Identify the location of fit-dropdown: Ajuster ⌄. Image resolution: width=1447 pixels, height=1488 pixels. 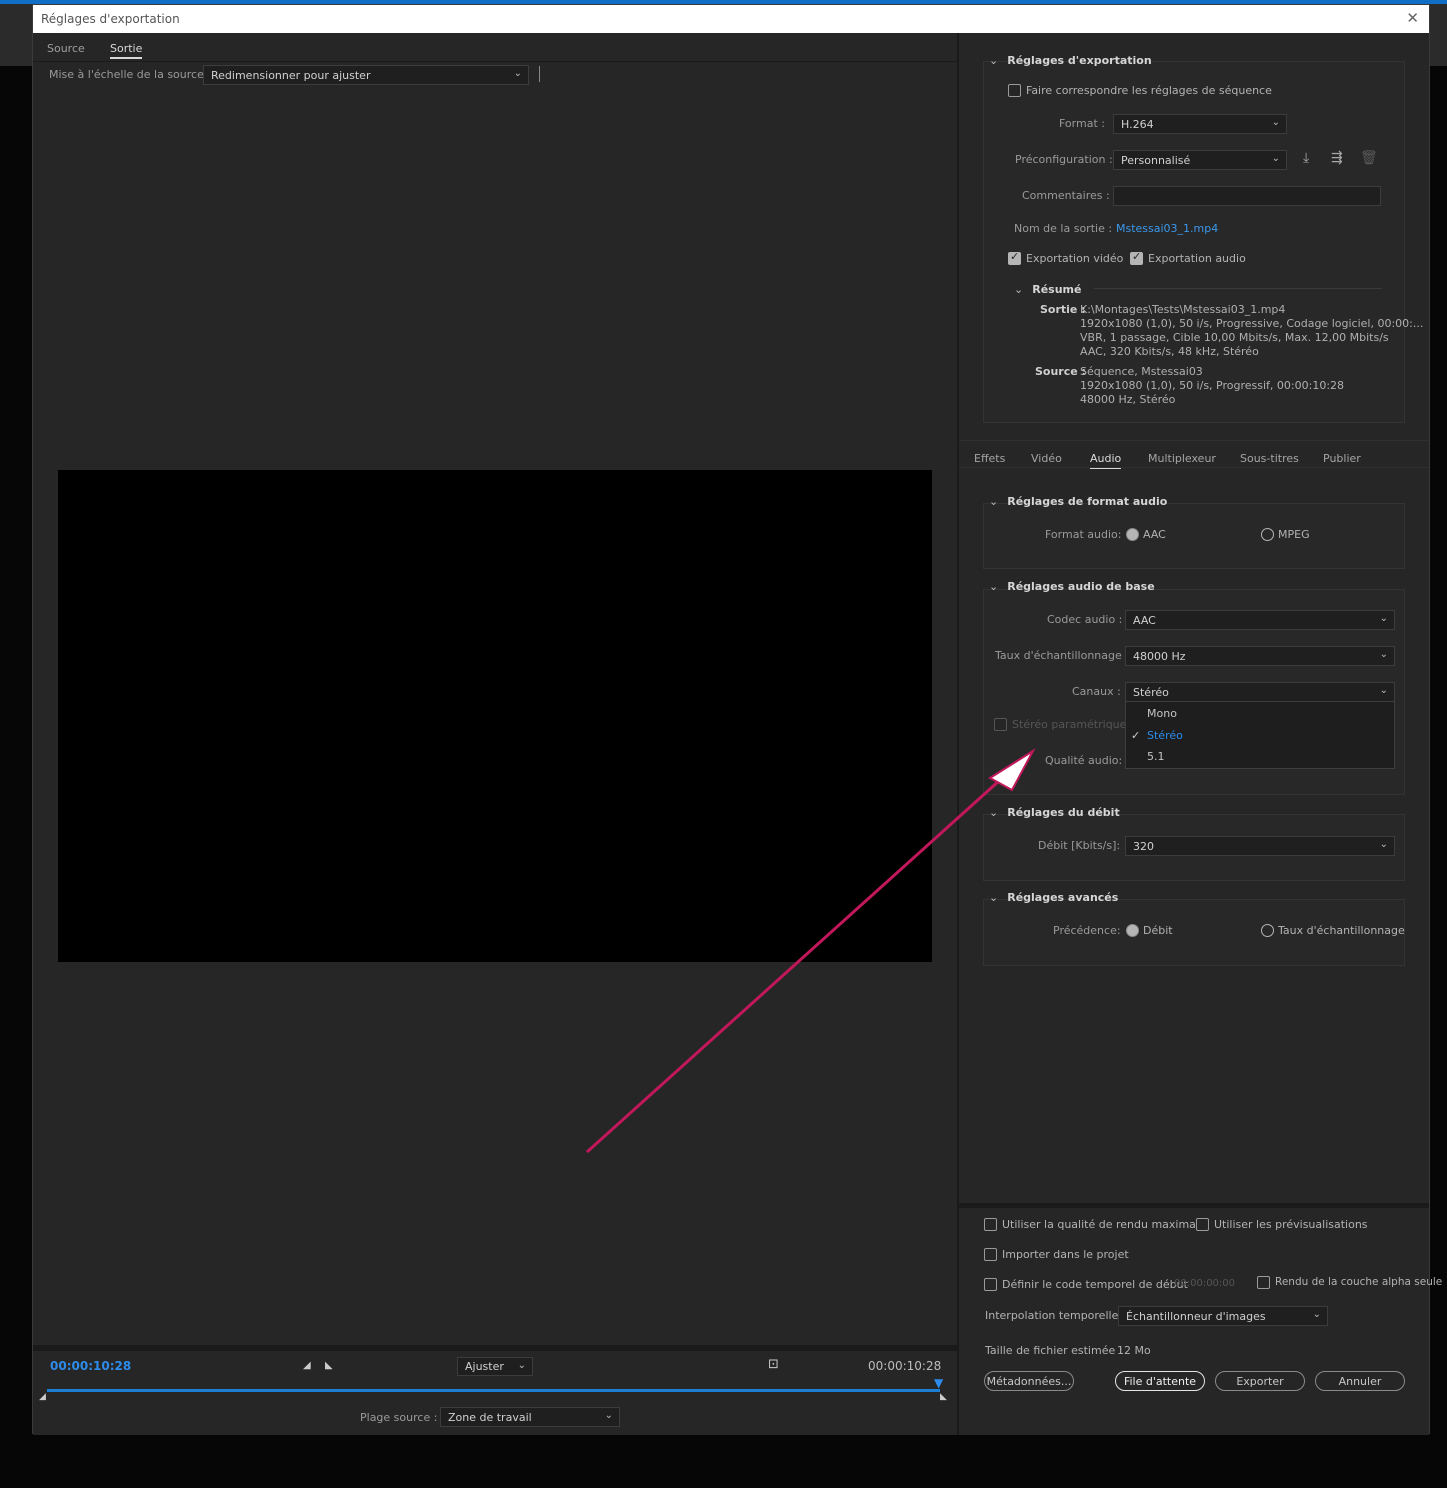
(495, 1366).